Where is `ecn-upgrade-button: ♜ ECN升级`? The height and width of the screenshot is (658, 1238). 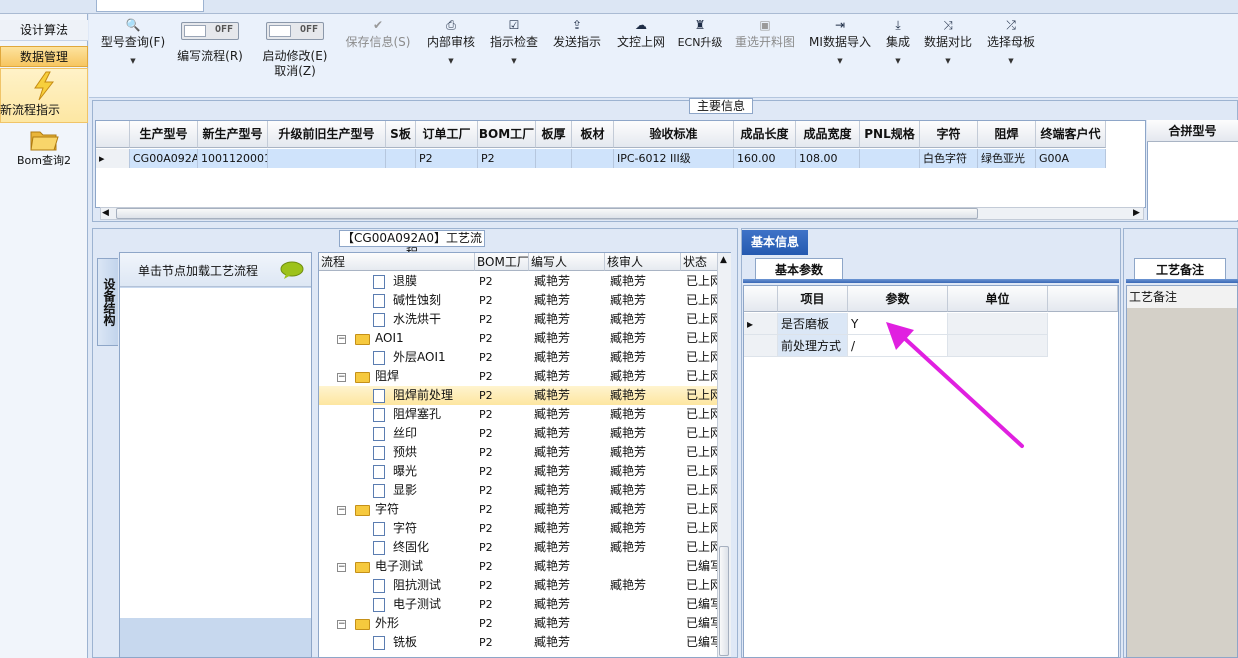 ecn-upgrade-button: ♜ ECN升级 is located at coordinates (700, 56).